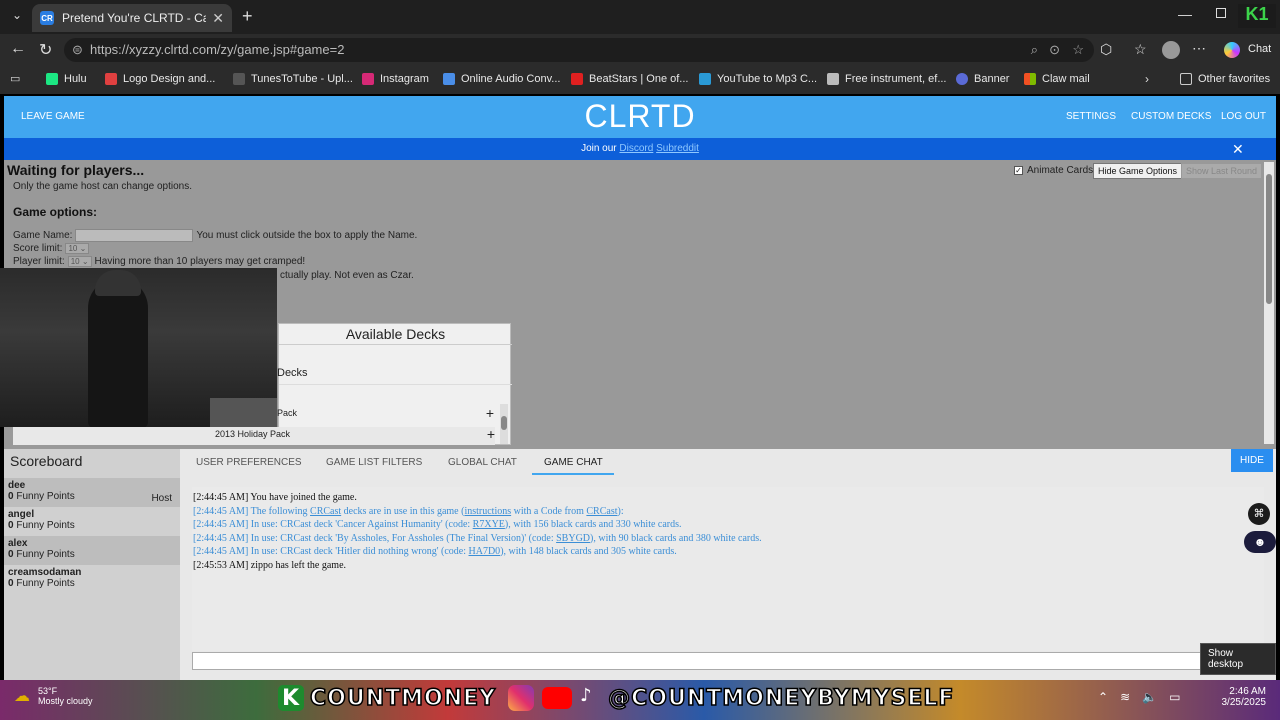  What do you see at coordinates (1147, 79) in the screenshot?
I see `bookmarks-overflow-icon: ›` at bounding box center [1147, 79].